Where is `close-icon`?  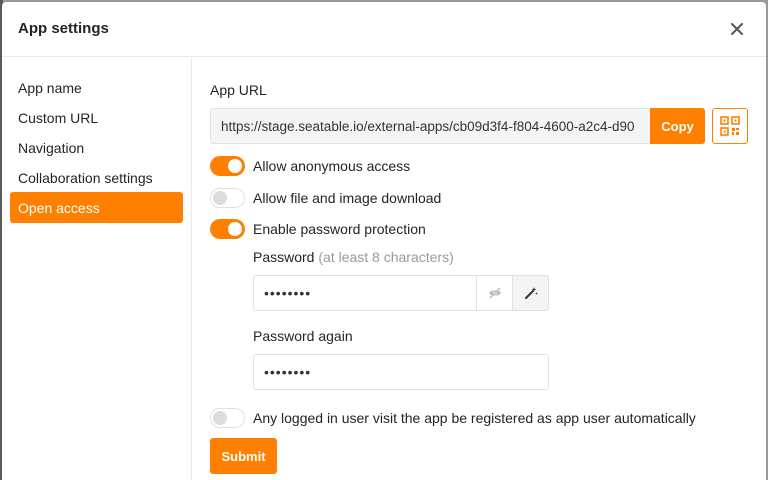
close-icon is located at coordinates (737, 29).